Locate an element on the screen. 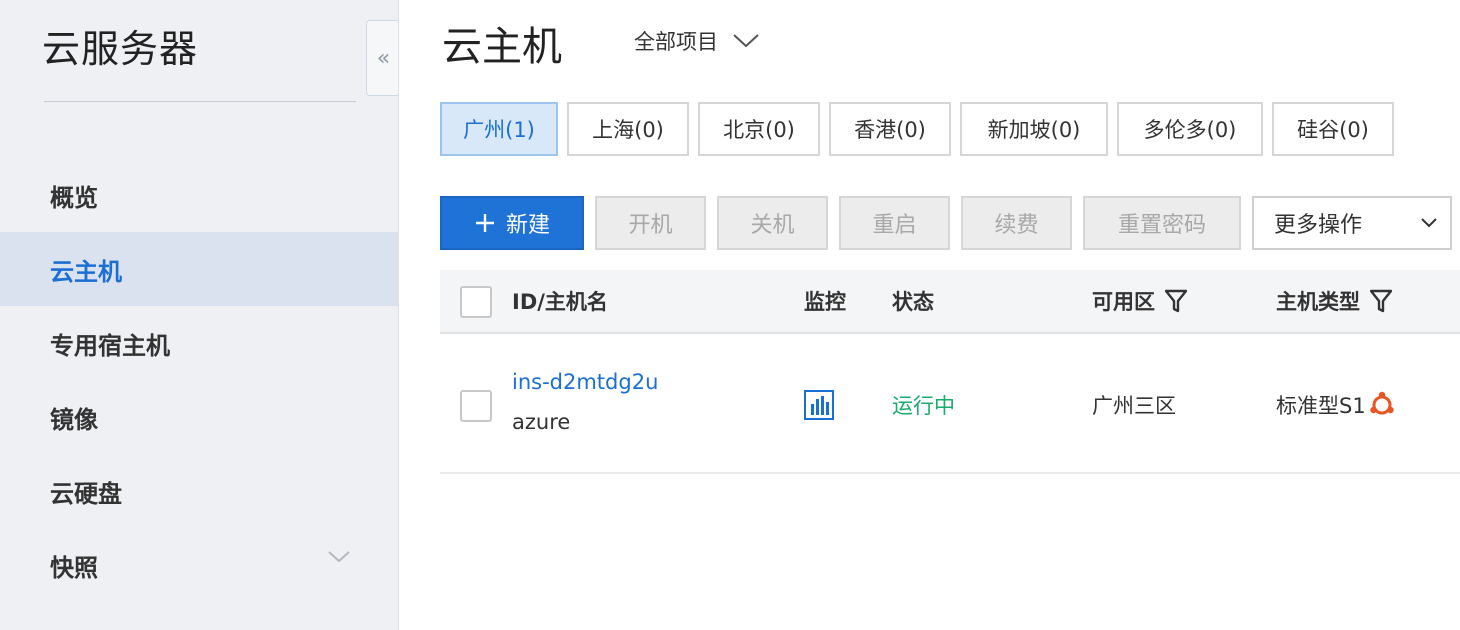 The height and width of the screenshot is (630, 1460). sidebar-item-dedicated-hosts: 专用宿主机 is located at coordinates (199, 343).